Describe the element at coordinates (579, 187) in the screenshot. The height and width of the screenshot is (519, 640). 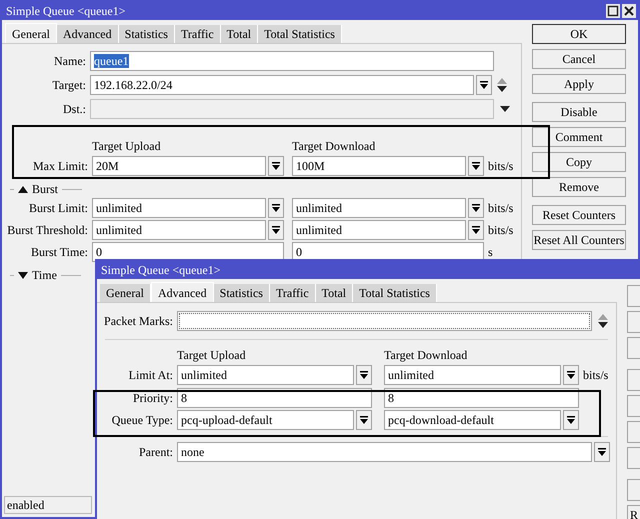
I see `dialog-button: Remove` at that location.